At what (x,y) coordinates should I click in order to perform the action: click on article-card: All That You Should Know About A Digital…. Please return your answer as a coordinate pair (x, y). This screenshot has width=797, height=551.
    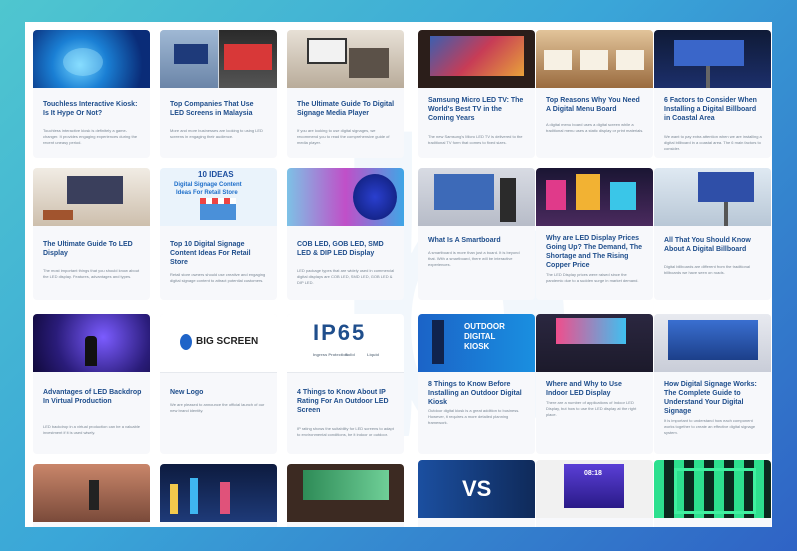
    Looking at the image, I should click on (712, 234).